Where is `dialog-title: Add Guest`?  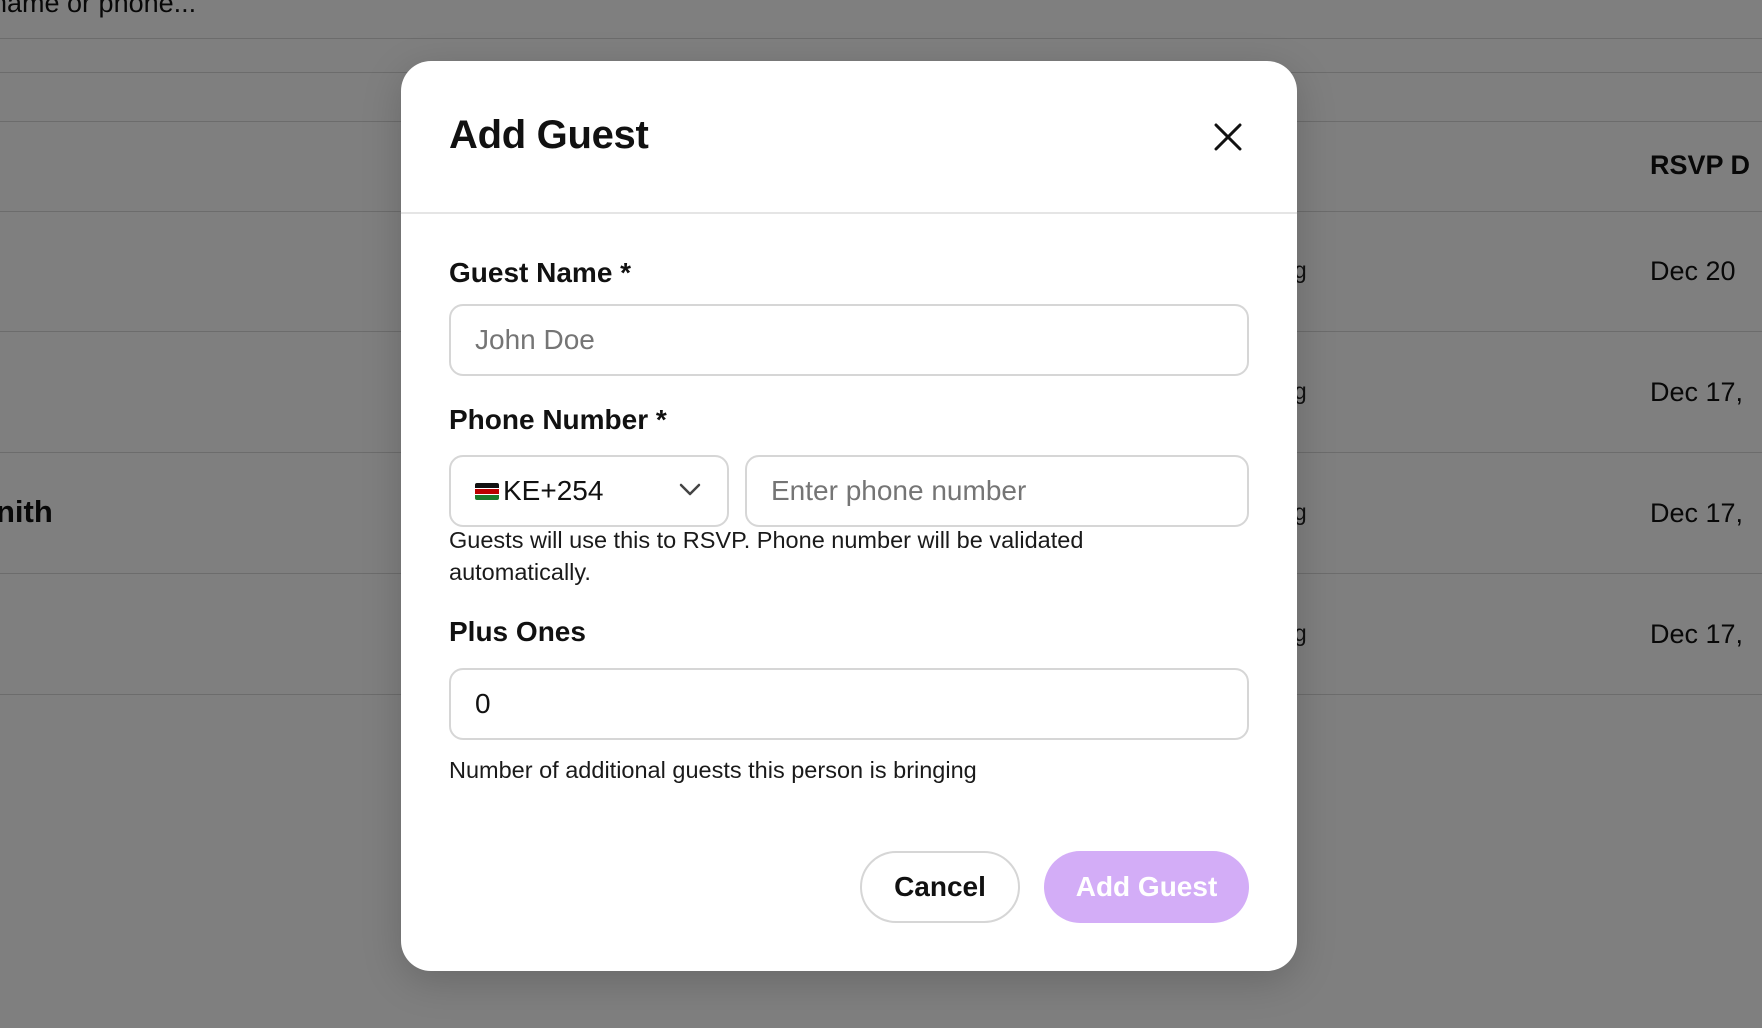
dialog-title: Add Guest is located at coordinates (549, 135).